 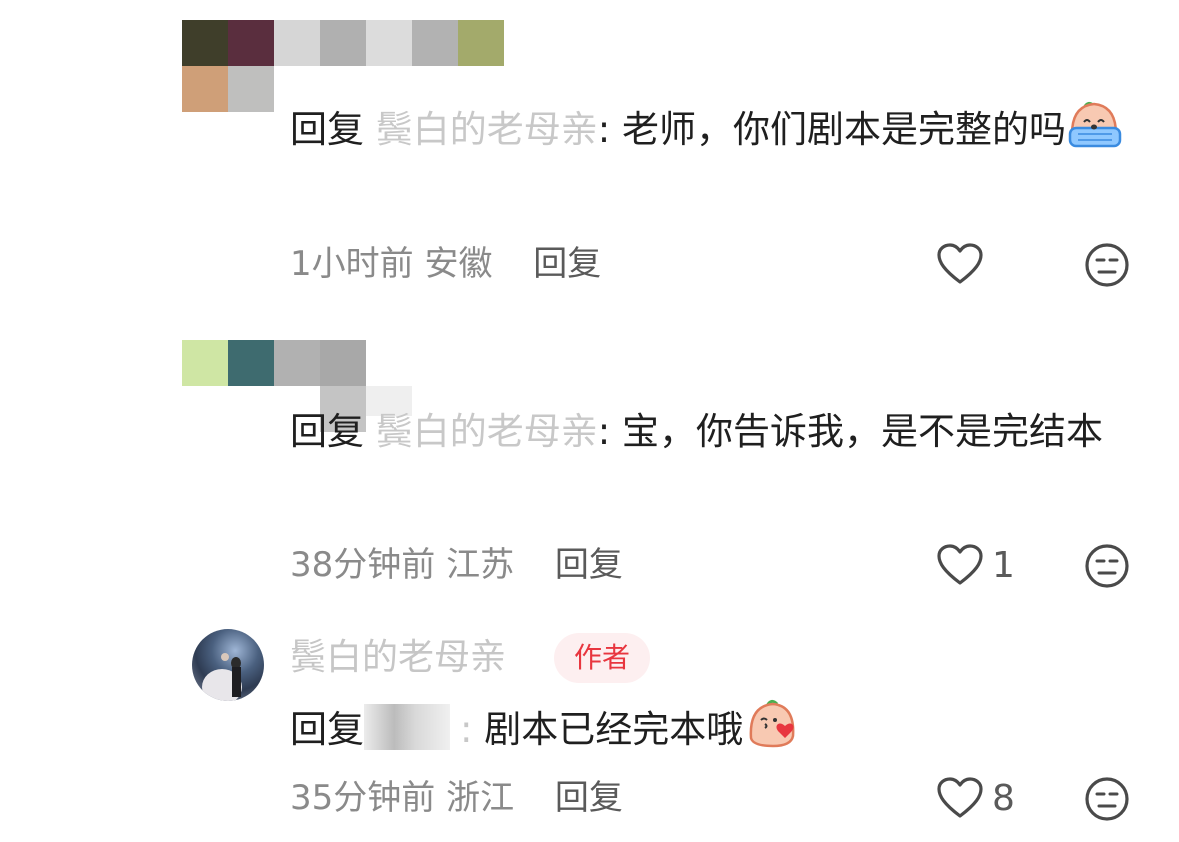 I want to click on comment-text-1: 回复 鬓白的老母亲: 老师，你们剧本是完整的吗, so click(x=710, y=133).